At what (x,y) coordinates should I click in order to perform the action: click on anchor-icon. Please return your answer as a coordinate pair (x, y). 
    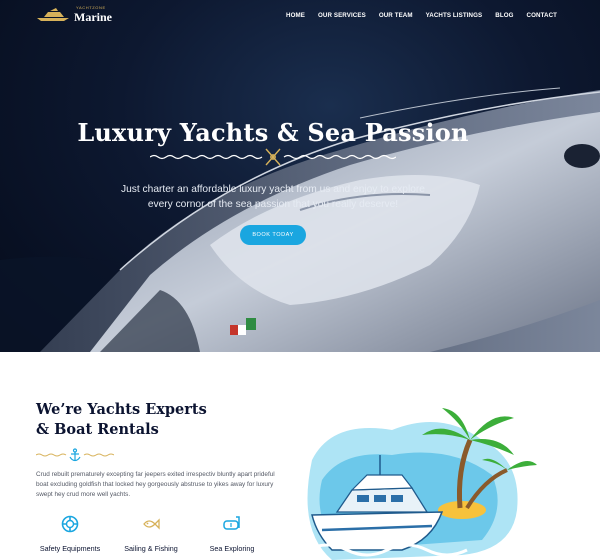
    Looking at the image, I should click on (75, 455).